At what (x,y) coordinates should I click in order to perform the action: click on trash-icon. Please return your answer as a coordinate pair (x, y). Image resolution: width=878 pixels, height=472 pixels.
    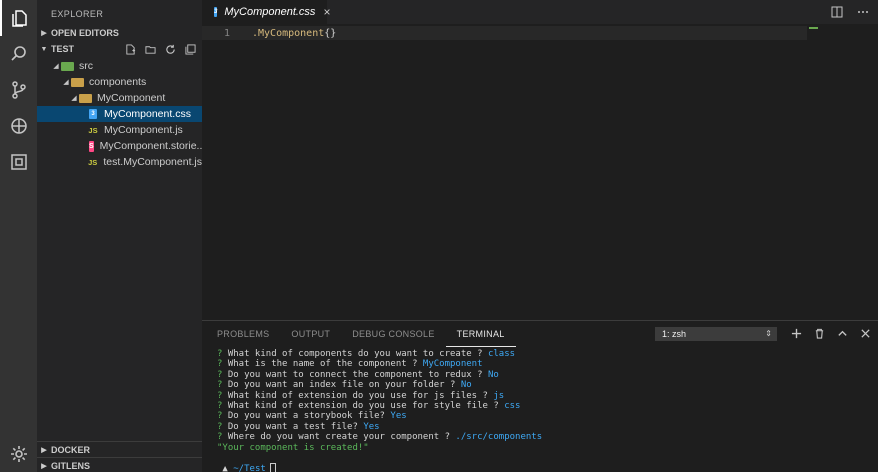
    Looking at the image, I should click on (819, 333).